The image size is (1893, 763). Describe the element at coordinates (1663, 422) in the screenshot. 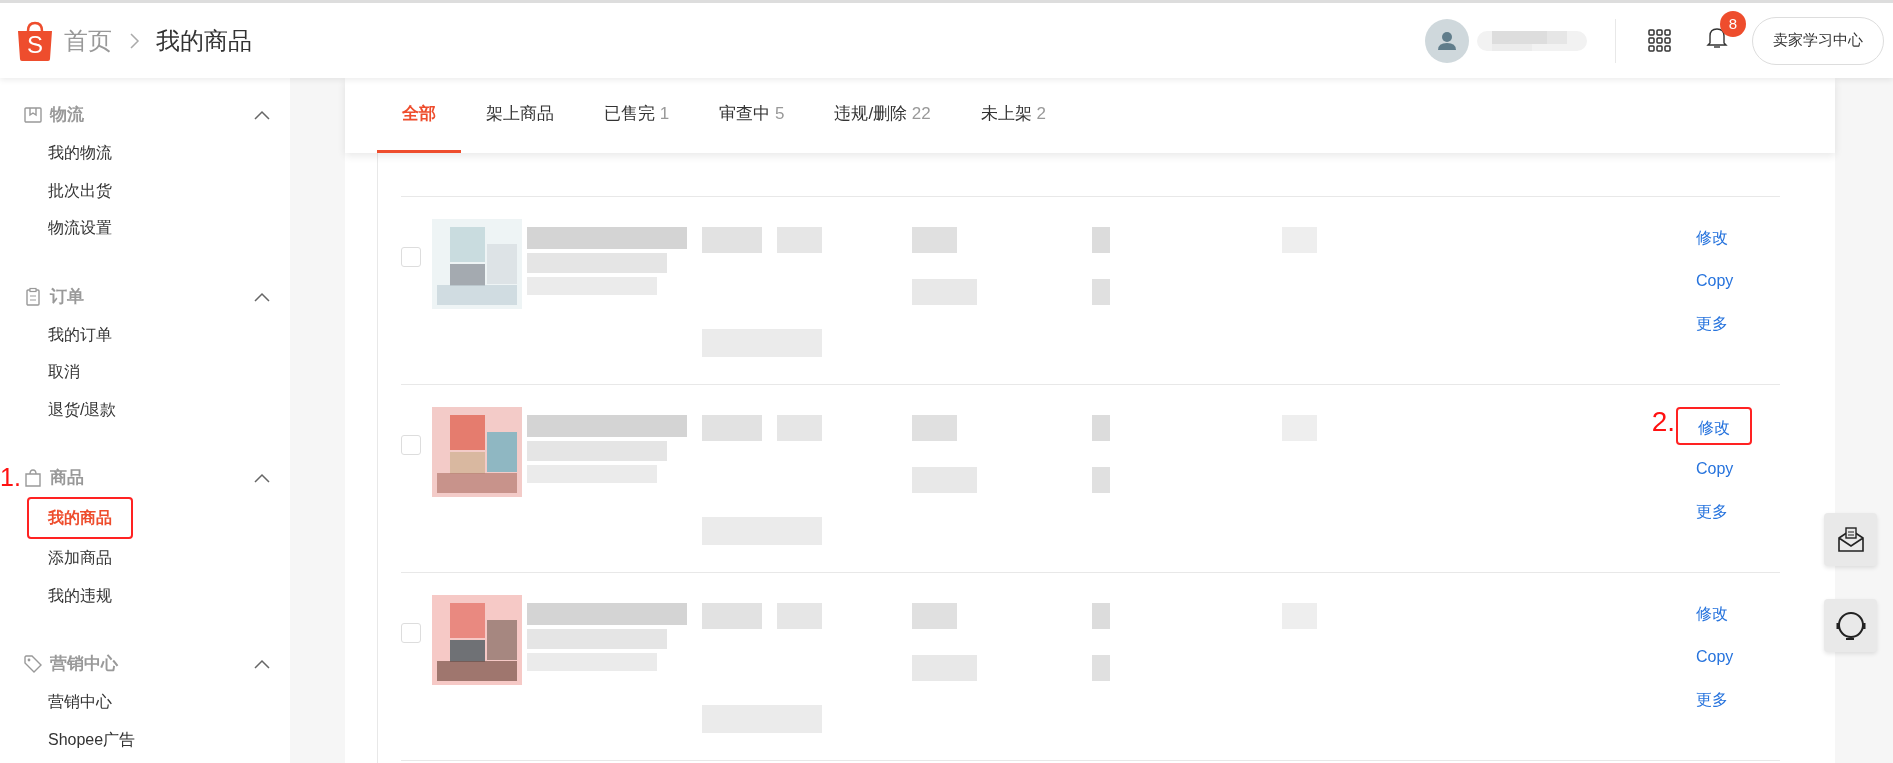

I see `annotation-number: 2.` at that location.